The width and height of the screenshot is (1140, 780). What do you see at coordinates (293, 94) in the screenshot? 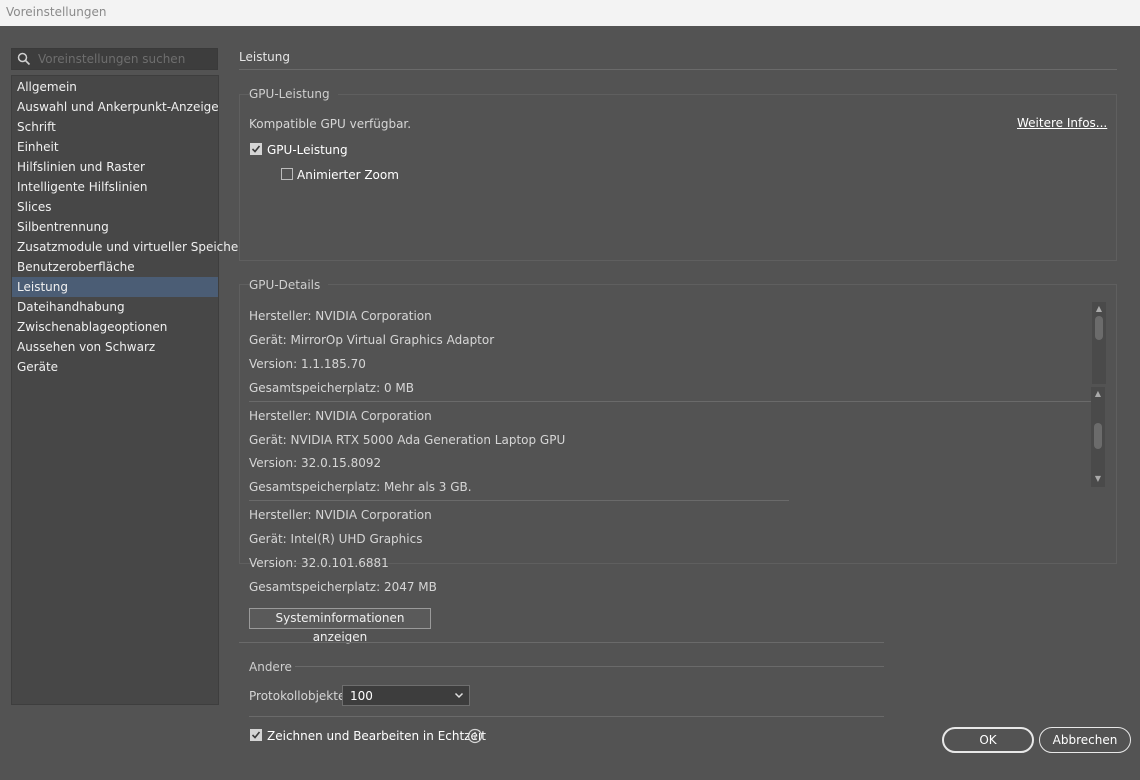
I see `gpu-performance-group-label: GPU-Leistung` at bounding box center [293, 94].